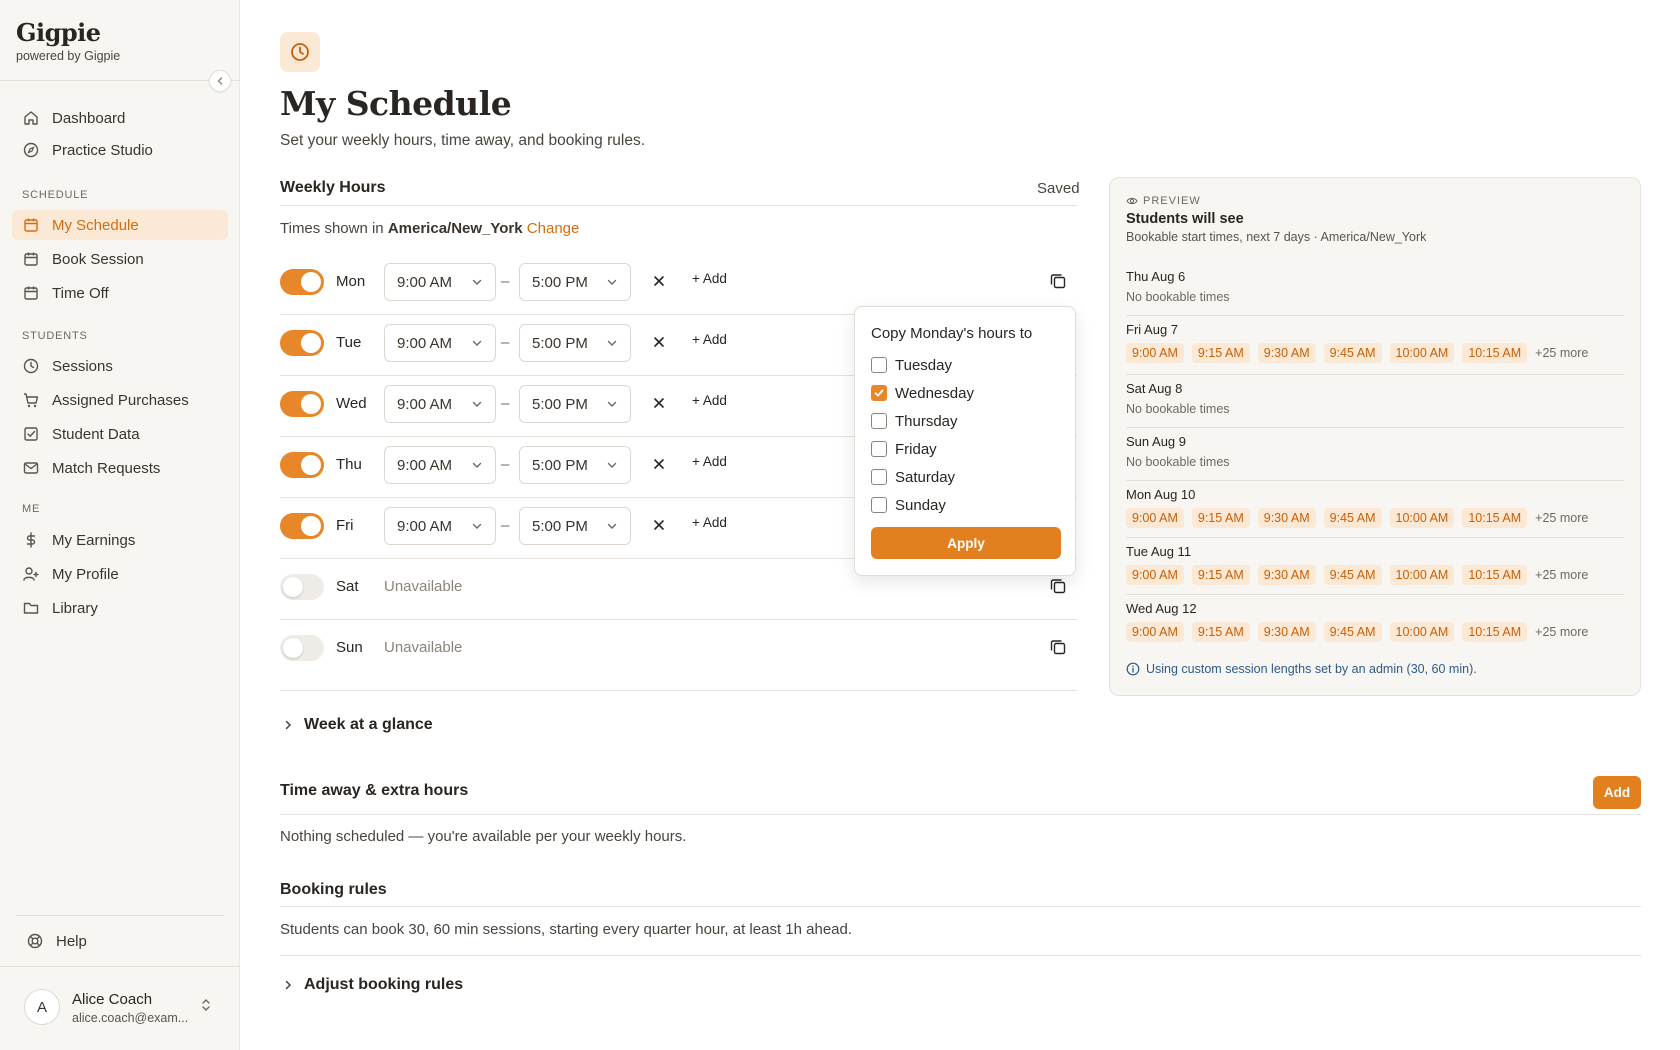 The image size is (1680, 1050). I want to click on timezone-line: Times shown in America/New_York Change, so click(429, 228).